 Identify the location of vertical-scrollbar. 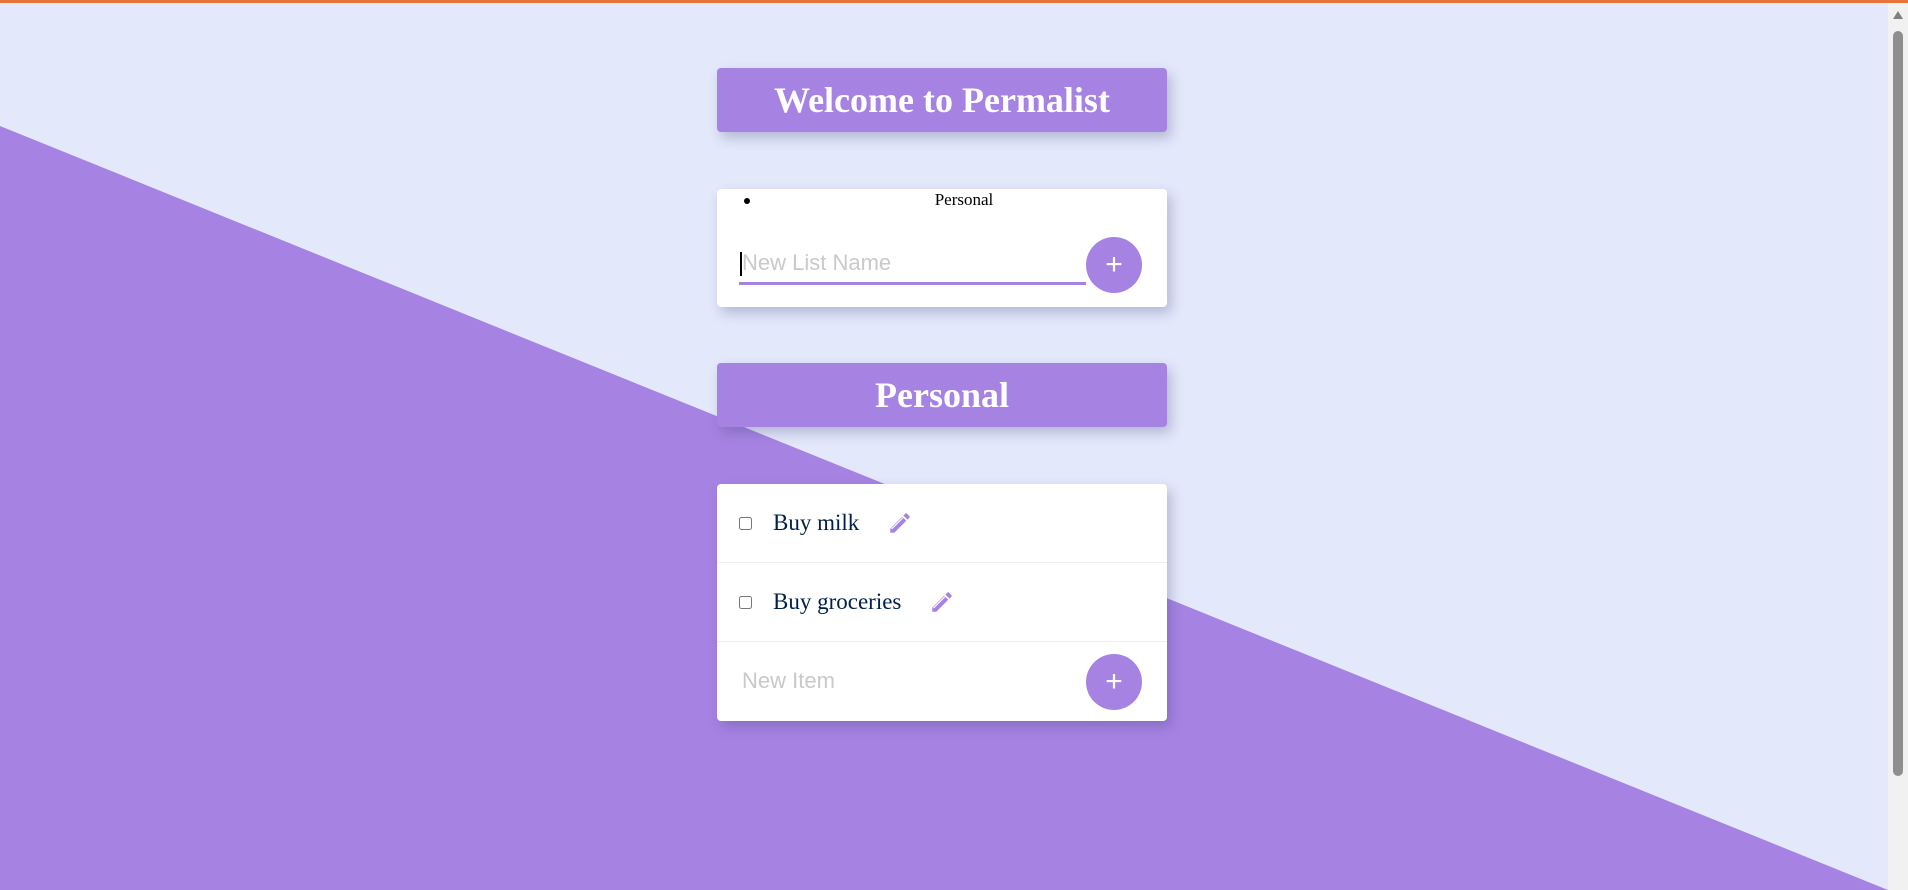
(1898, 446).